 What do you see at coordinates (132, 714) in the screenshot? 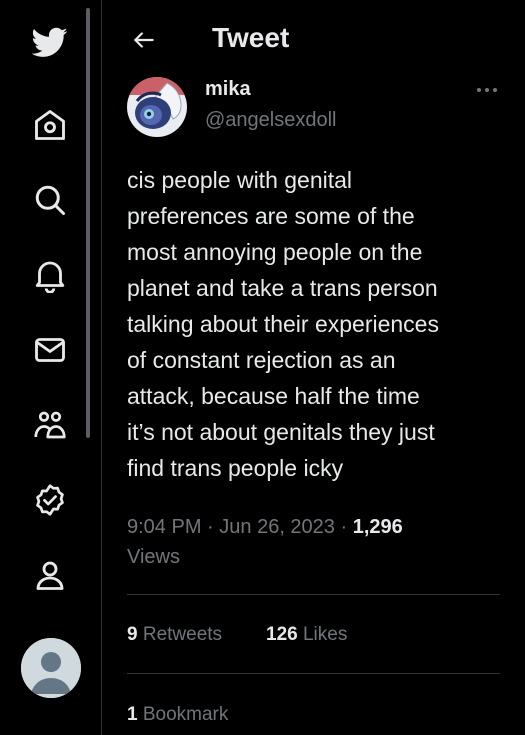
I see `bookmarks-count: 1` at bounding box center [132, 714].